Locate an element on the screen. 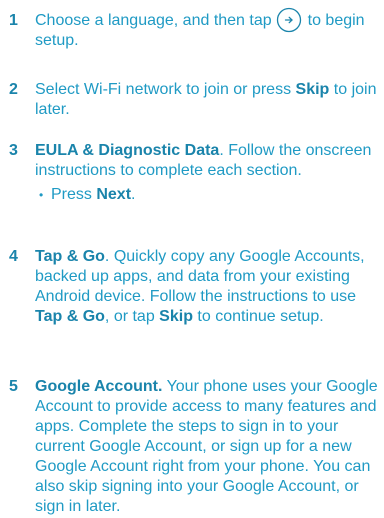 The image size is (384, 518). step-text-part: to continue setup. is located at coordinates (258, 316).